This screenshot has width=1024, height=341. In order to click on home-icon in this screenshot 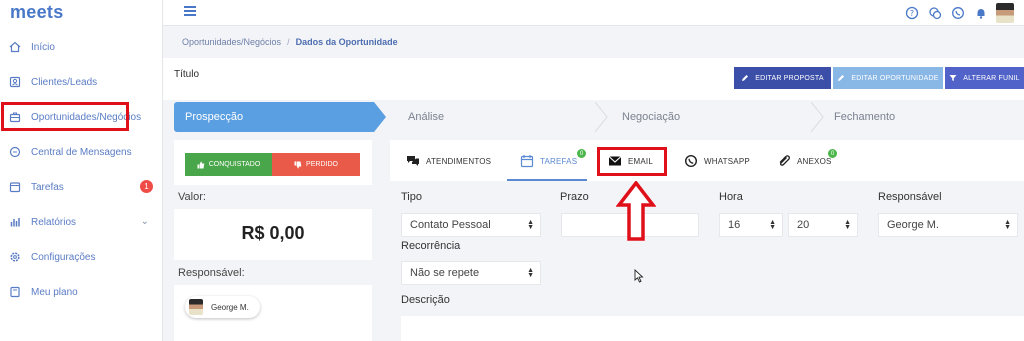, I will do `click(15, 47)`.